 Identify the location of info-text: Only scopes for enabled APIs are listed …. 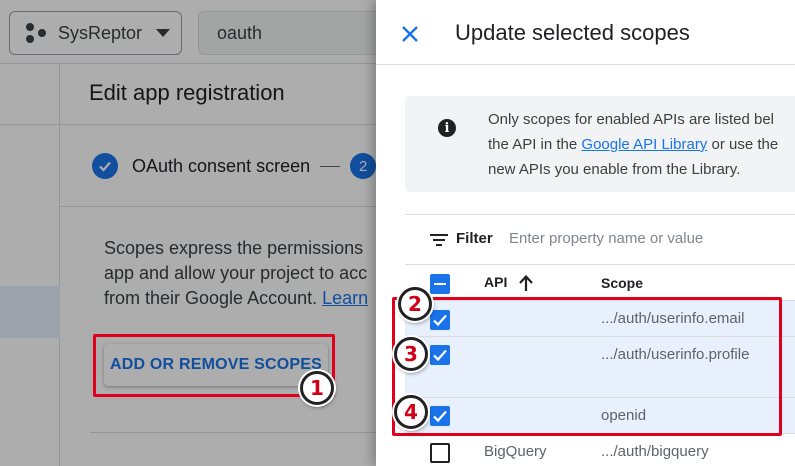
(633, 144).